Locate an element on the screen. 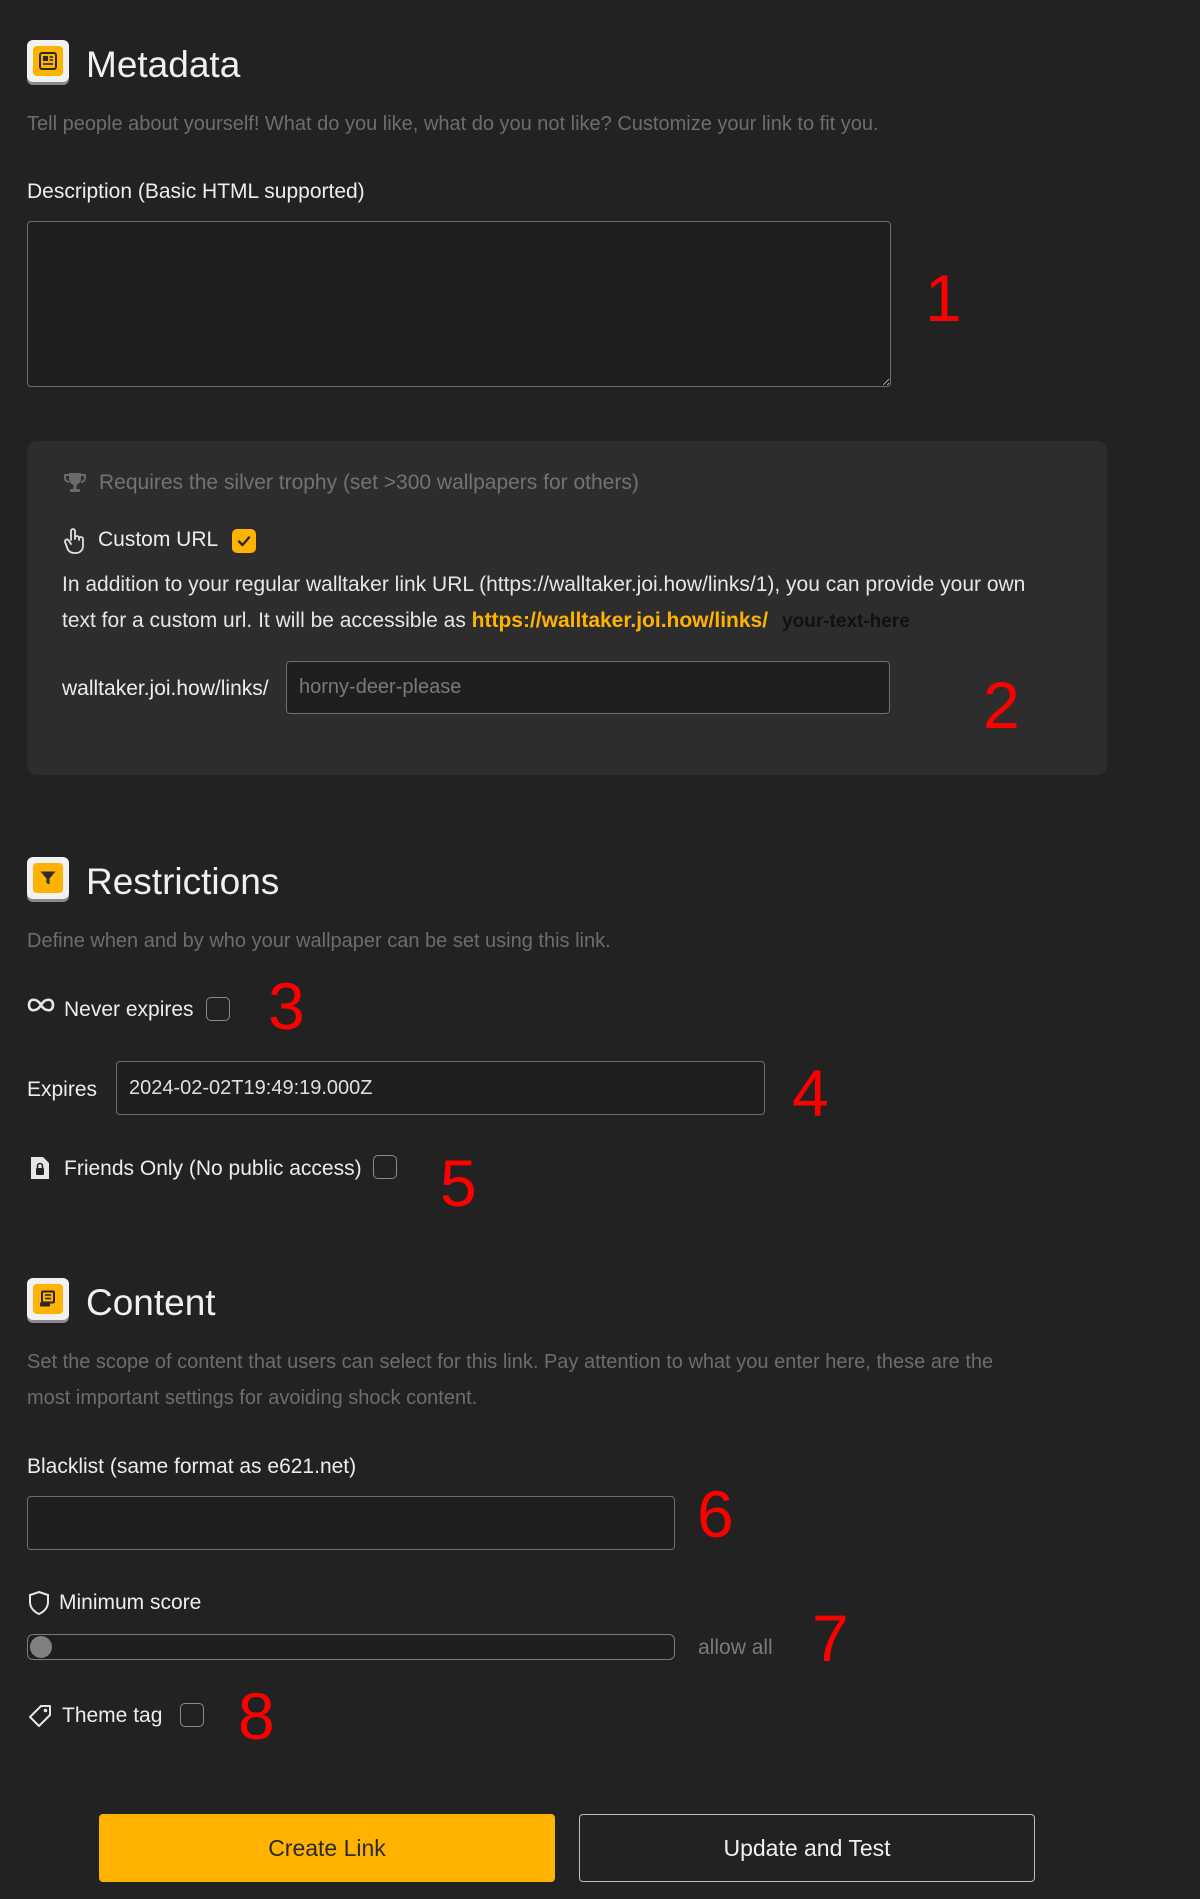 This screenshot has width=1200, height=1899. theme-tag-label: Theme tag is located at coordinates (112, 1715).